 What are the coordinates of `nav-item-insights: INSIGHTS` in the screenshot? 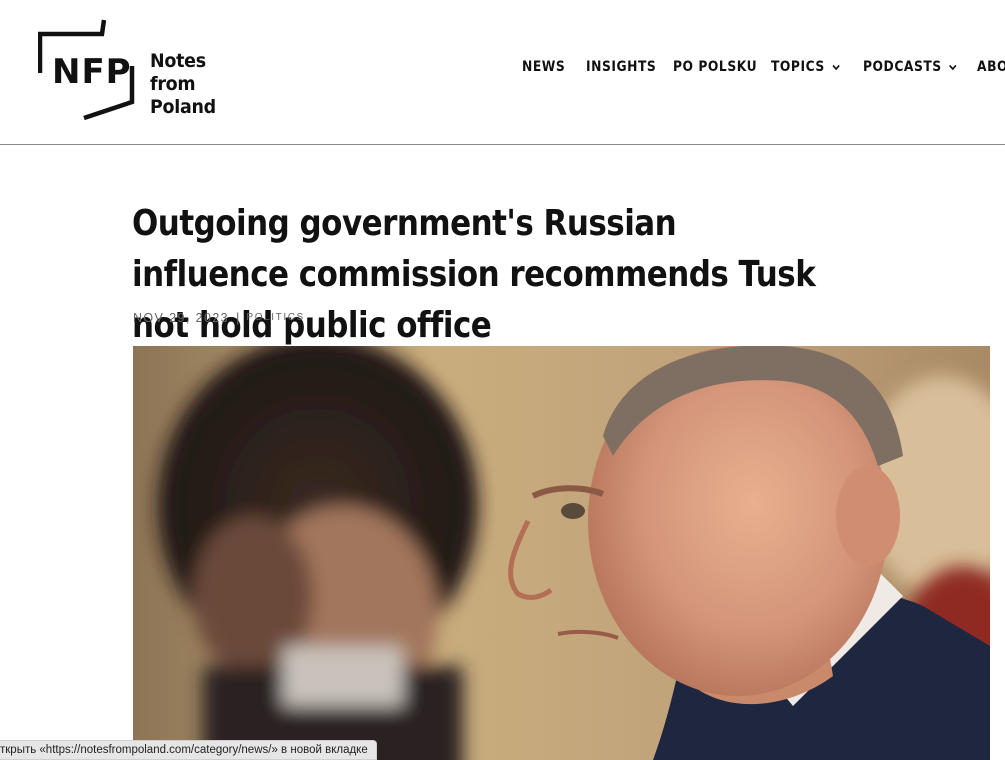 It's located at (621, 67).